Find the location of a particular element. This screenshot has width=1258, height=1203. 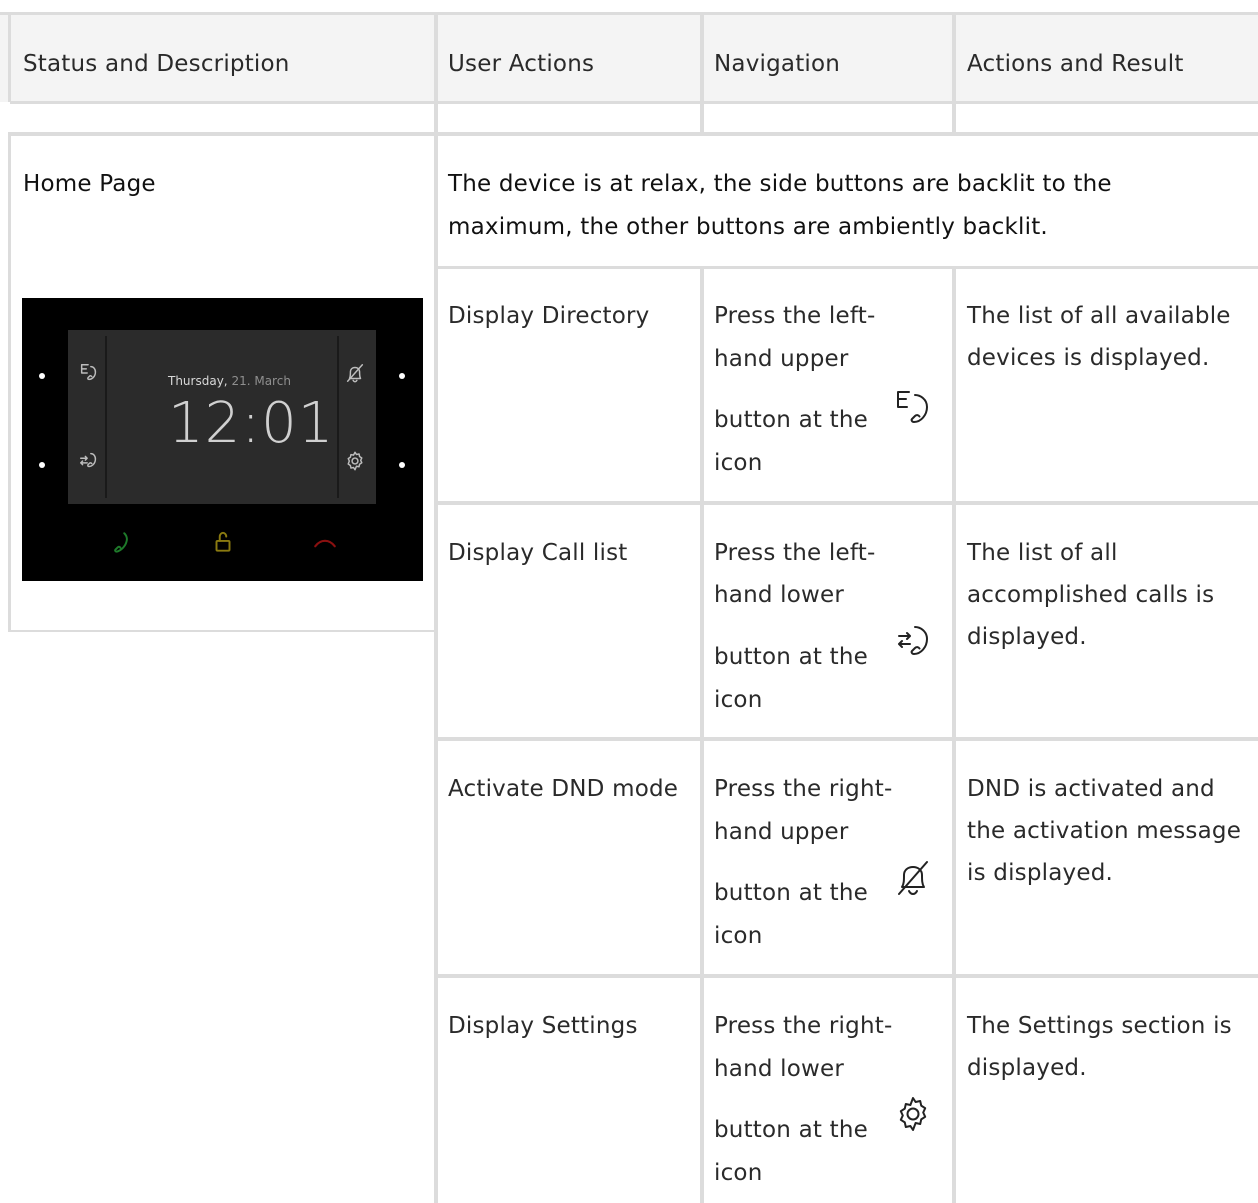

hangup-button-icon is located at coordinates (325, 543).